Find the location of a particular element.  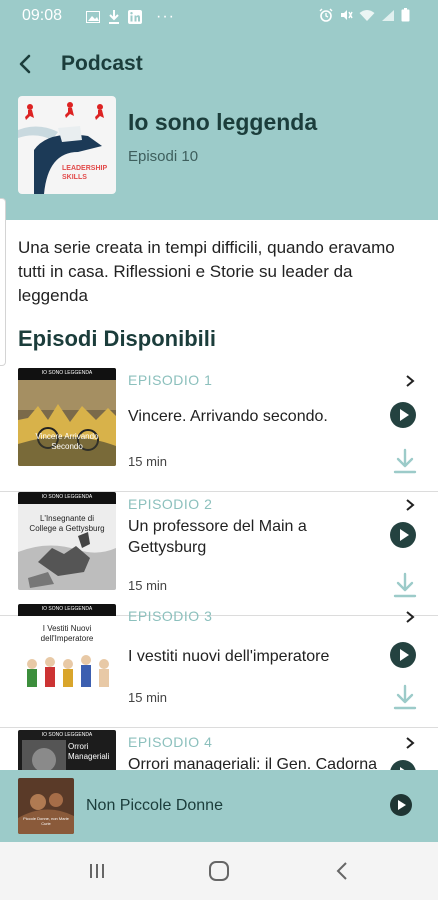

podcast-cover: LEADERSHIP SKILLS is located at coordinates (67, 145).